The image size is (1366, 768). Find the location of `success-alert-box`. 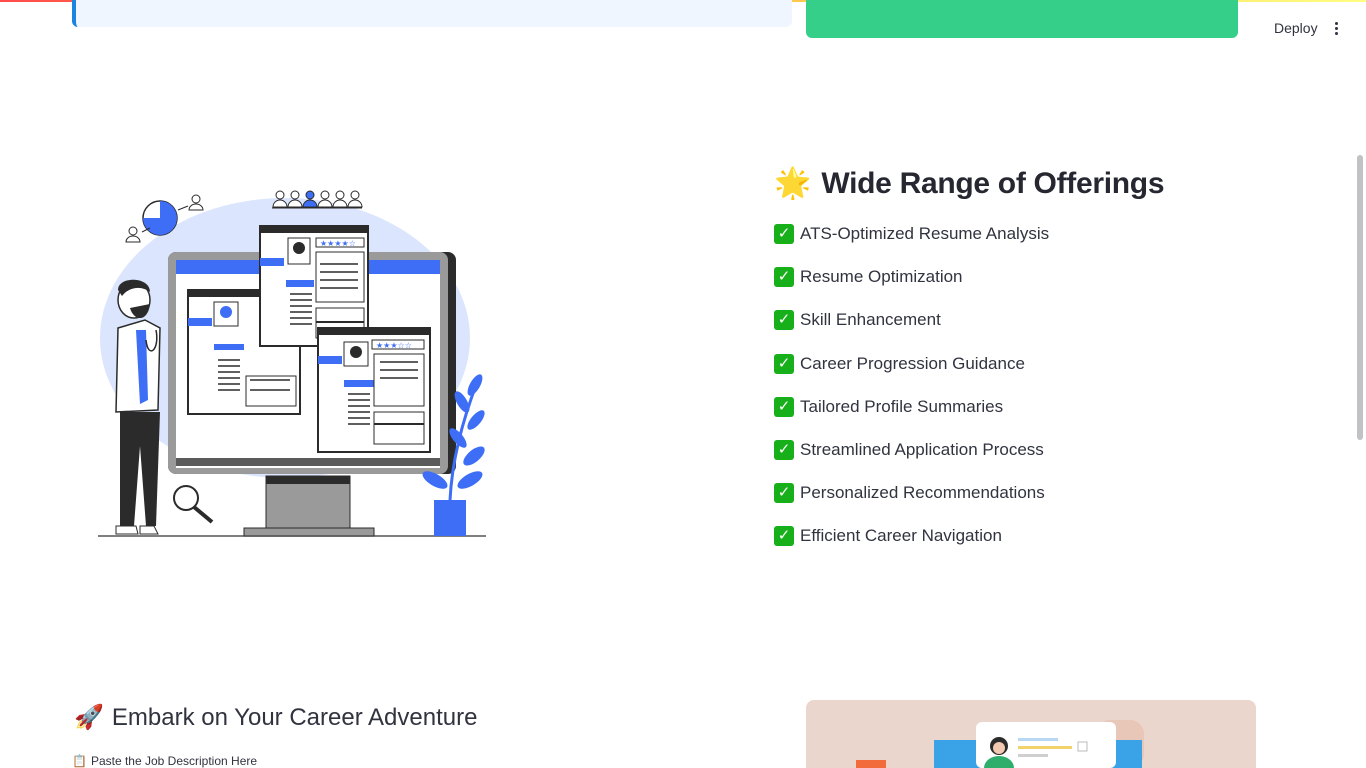

success-alert-box is located at coordinates (1022, 19).